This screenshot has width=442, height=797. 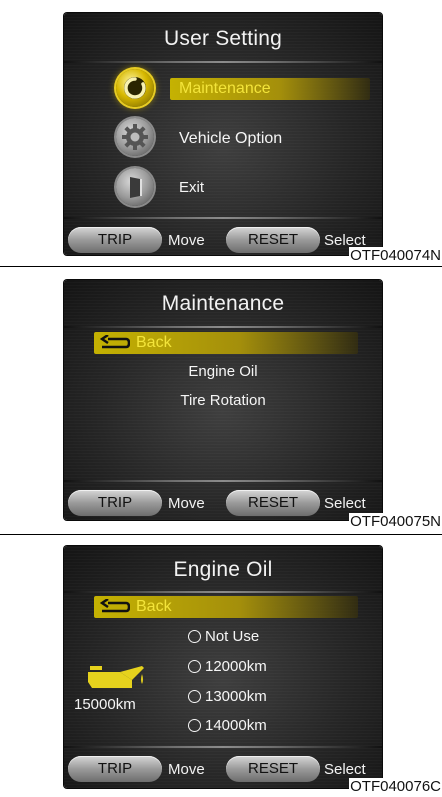 I want to click on option-label: 13000km, so click(x=236, y=696).